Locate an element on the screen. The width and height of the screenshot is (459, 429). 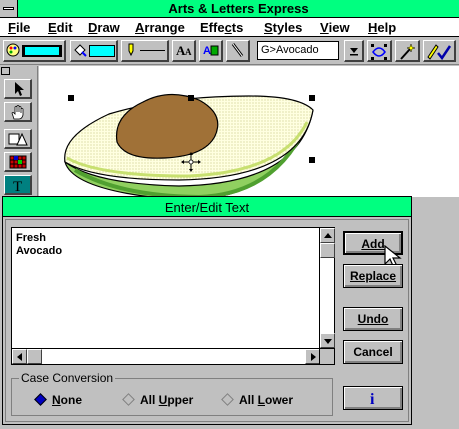
dropdown-arrow-icon is located at coordinates (354, 52).